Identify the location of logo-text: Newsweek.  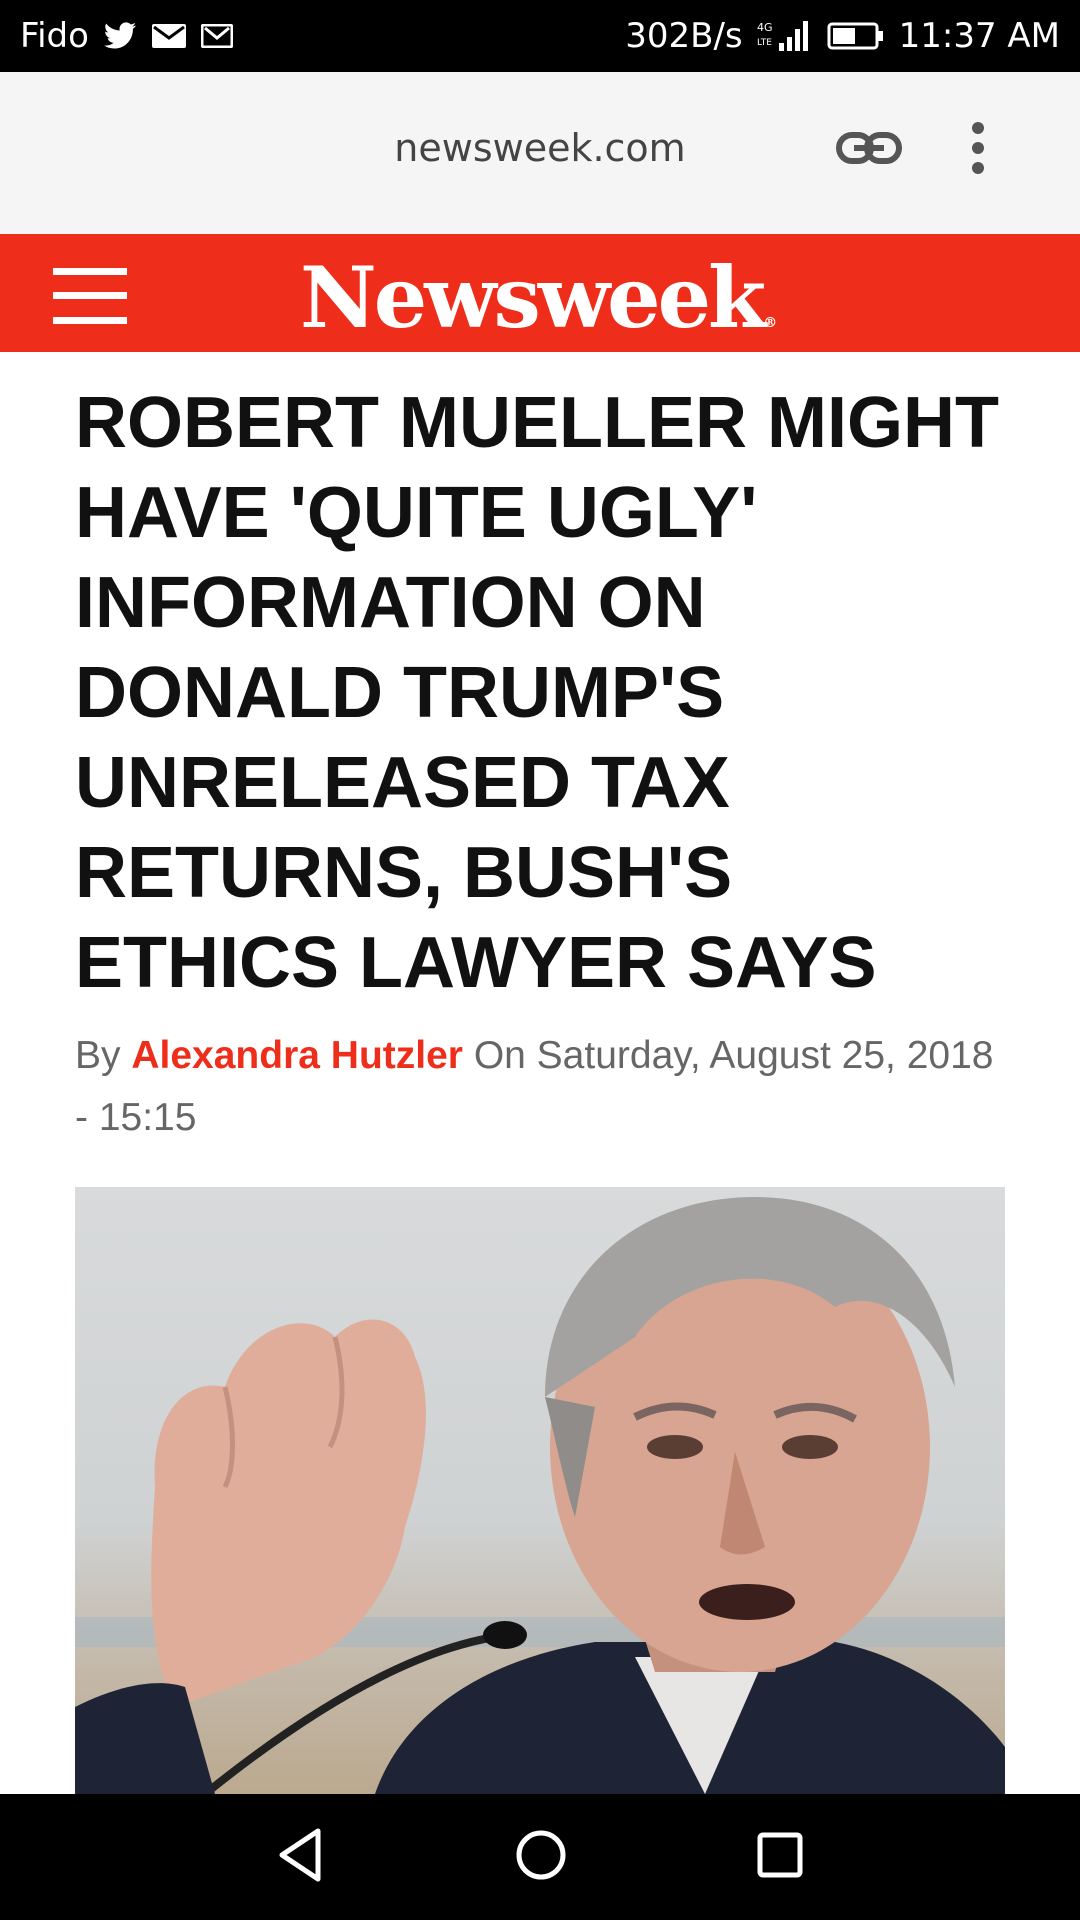
(533, 297).